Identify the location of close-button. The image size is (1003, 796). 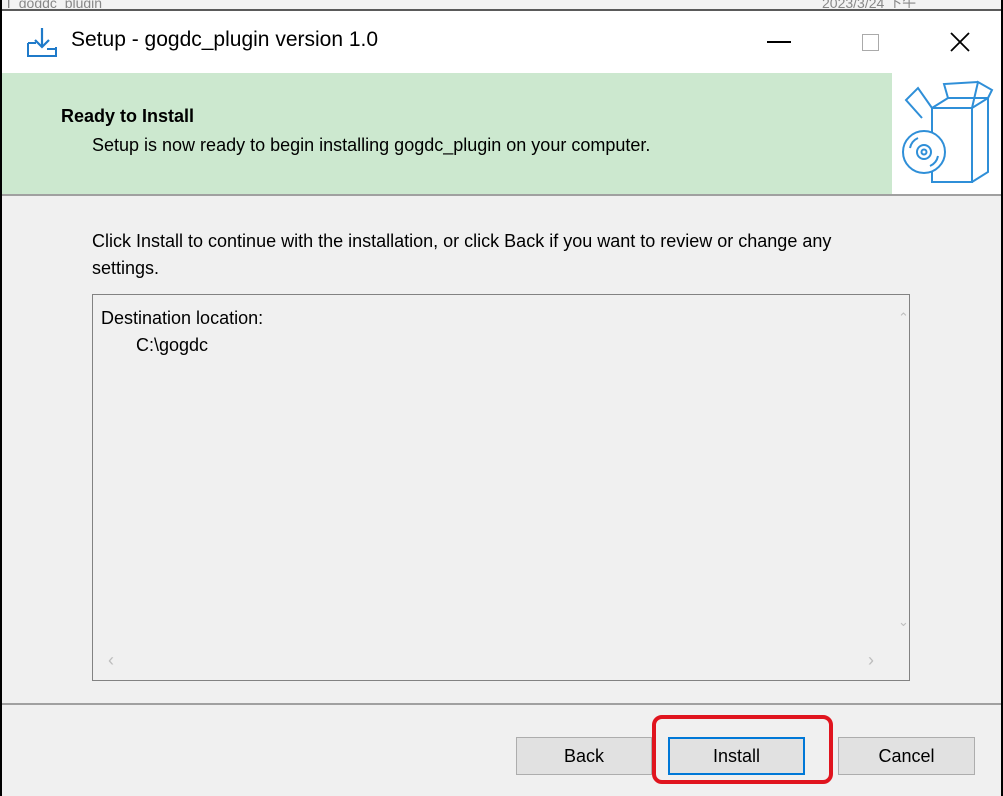
(960, 42).